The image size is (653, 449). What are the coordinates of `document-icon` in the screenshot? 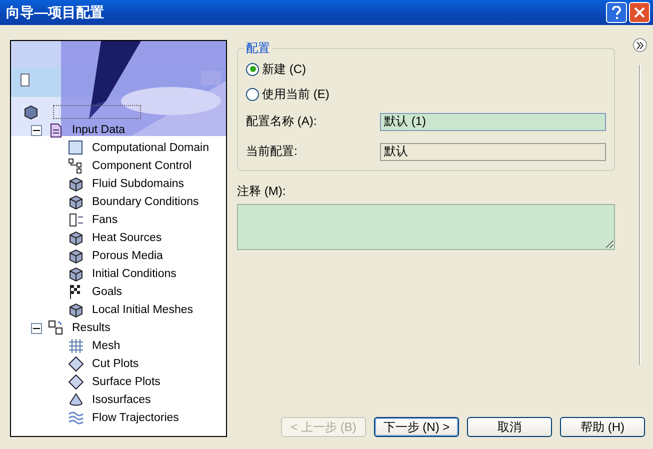 It's located at (56, 130).